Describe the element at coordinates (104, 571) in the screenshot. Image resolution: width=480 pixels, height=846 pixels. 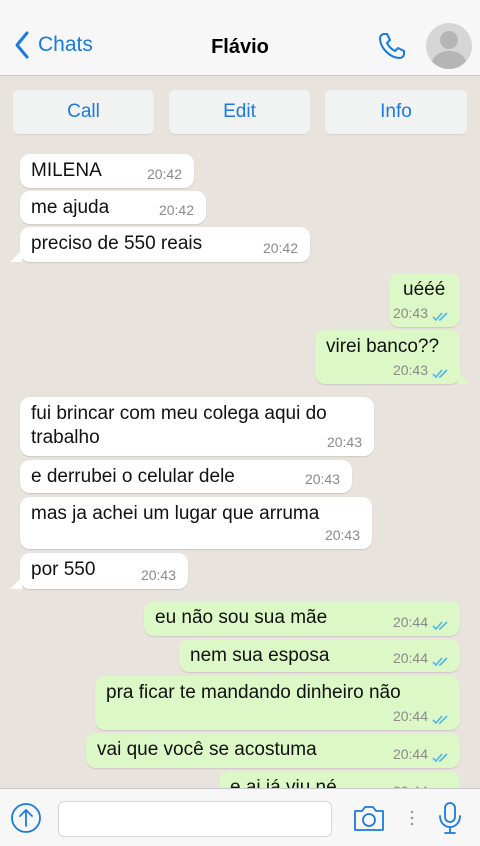
I see `message-bubble-incoming: por 550 20:43` at that location.